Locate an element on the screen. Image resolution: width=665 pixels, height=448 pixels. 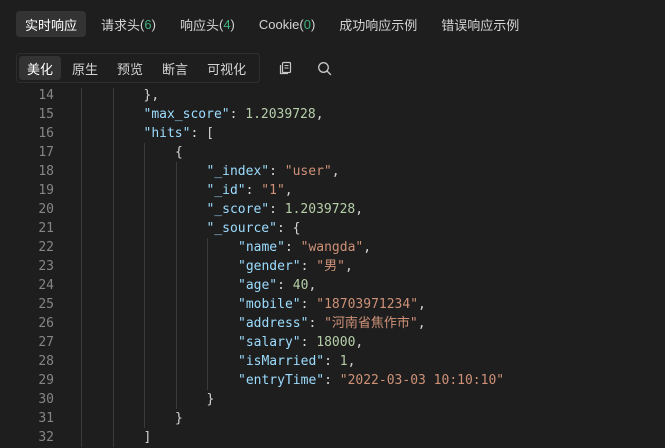
view-raw: 原生 is located at coordinates (85, 68).